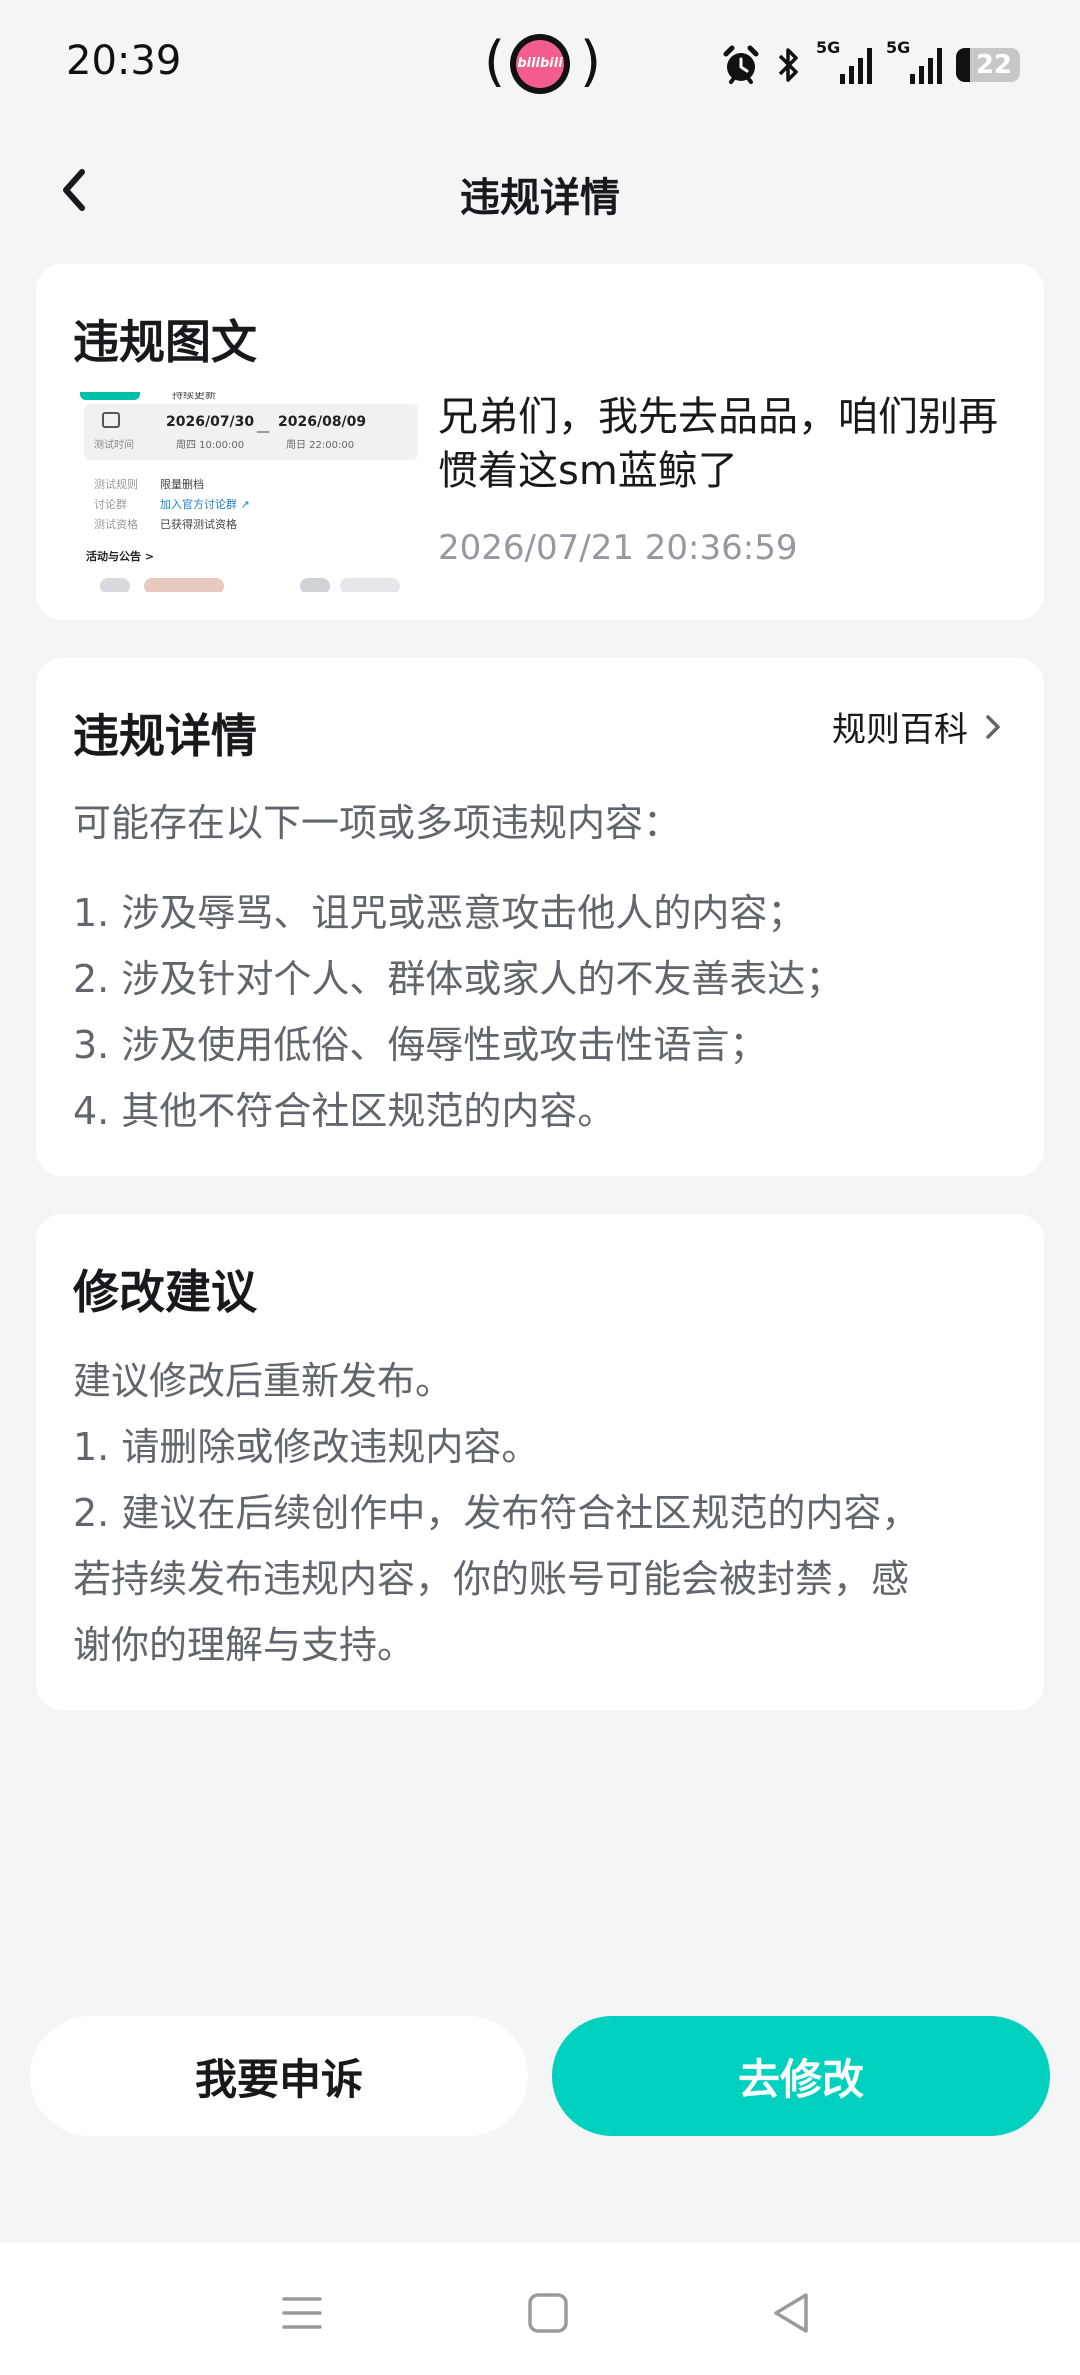 The image size is (1080, 2375). I want to click on list-item: 3. 涉及使用低俗、侮辱性或攻击性语言；, so click(420, 1045).